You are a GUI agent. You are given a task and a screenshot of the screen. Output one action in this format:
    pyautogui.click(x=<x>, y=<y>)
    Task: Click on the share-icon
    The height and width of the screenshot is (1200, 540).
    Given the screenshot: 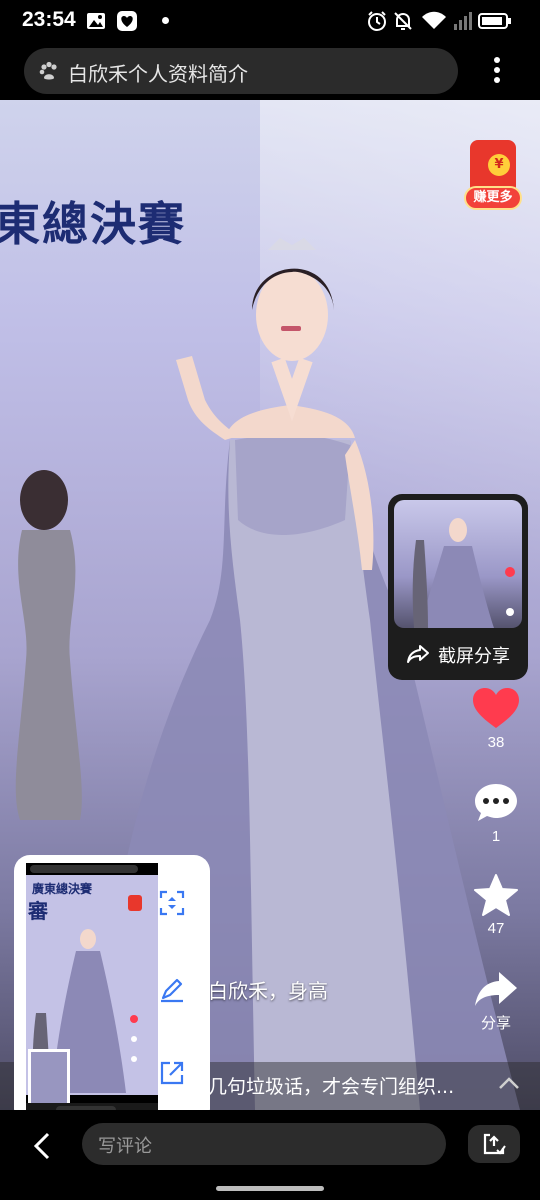 What is the action you would take?
    pyautogui.click(x=496, y=989)
    